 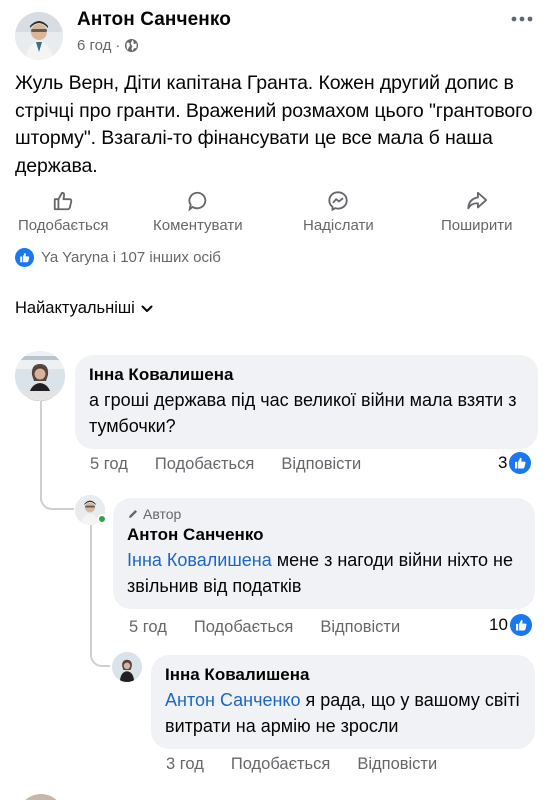 What do you see at coordinates (522, 19) in the screenshot?
I see `more-dots-icon` at bounding box center [522, 19].